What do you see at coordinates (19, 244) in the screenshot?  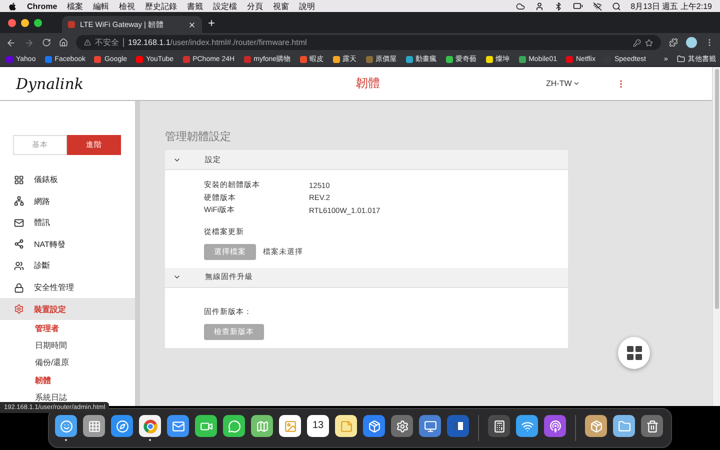 I see `share-icon` at bounding box center [19, 244].